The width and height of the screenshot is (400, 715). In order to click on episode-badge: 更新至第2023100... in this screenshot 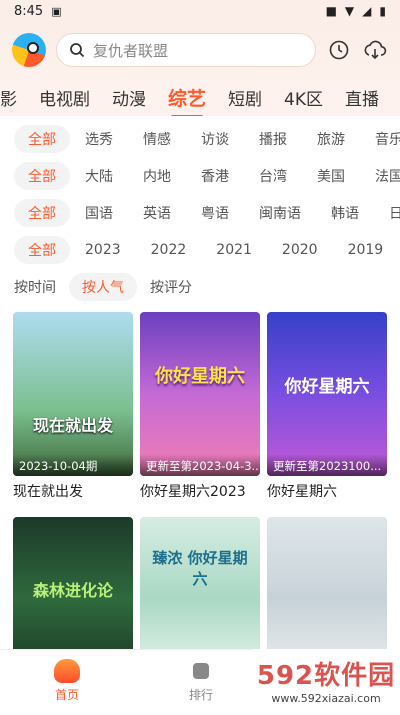, I will do `click(327, 465)`.